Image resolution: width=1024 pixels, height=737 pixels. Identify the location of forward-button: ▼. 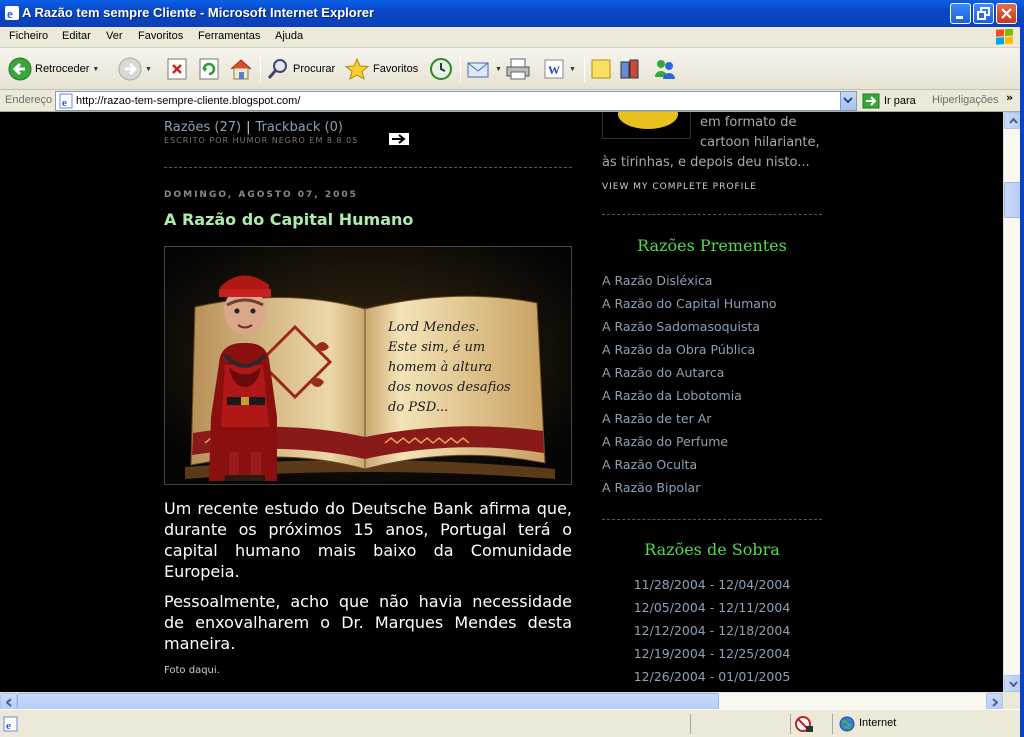
(135, 69).